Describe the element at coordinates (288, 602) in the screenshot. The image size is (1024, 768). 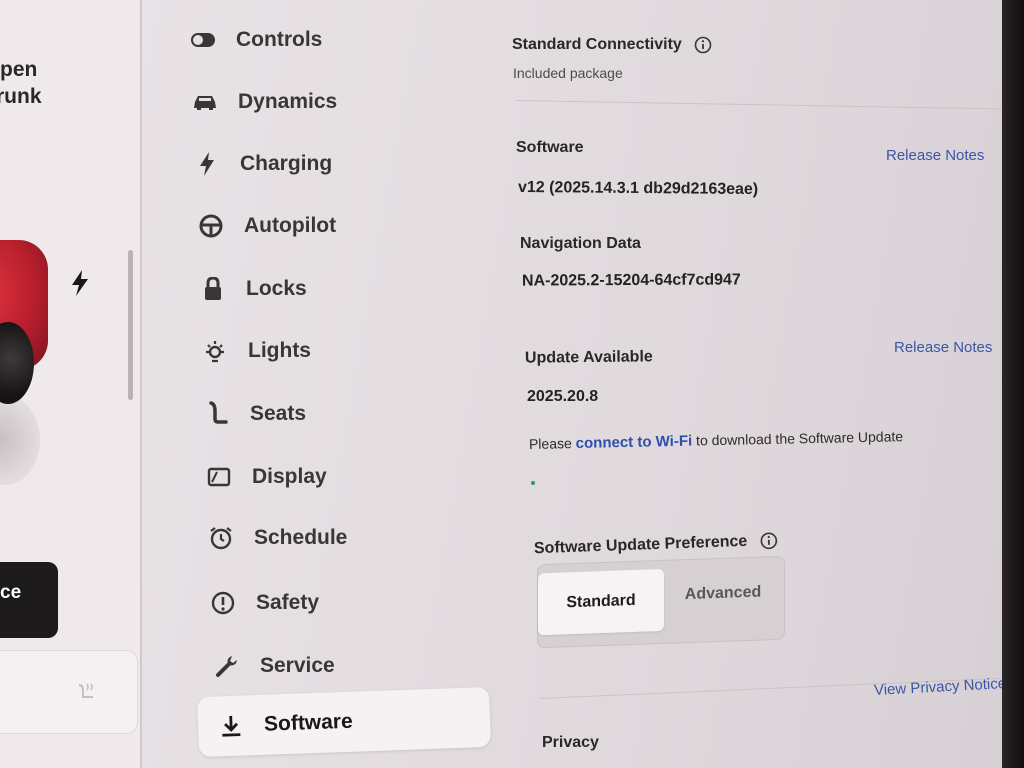
I see `menu-item-label: Safety` at that location.